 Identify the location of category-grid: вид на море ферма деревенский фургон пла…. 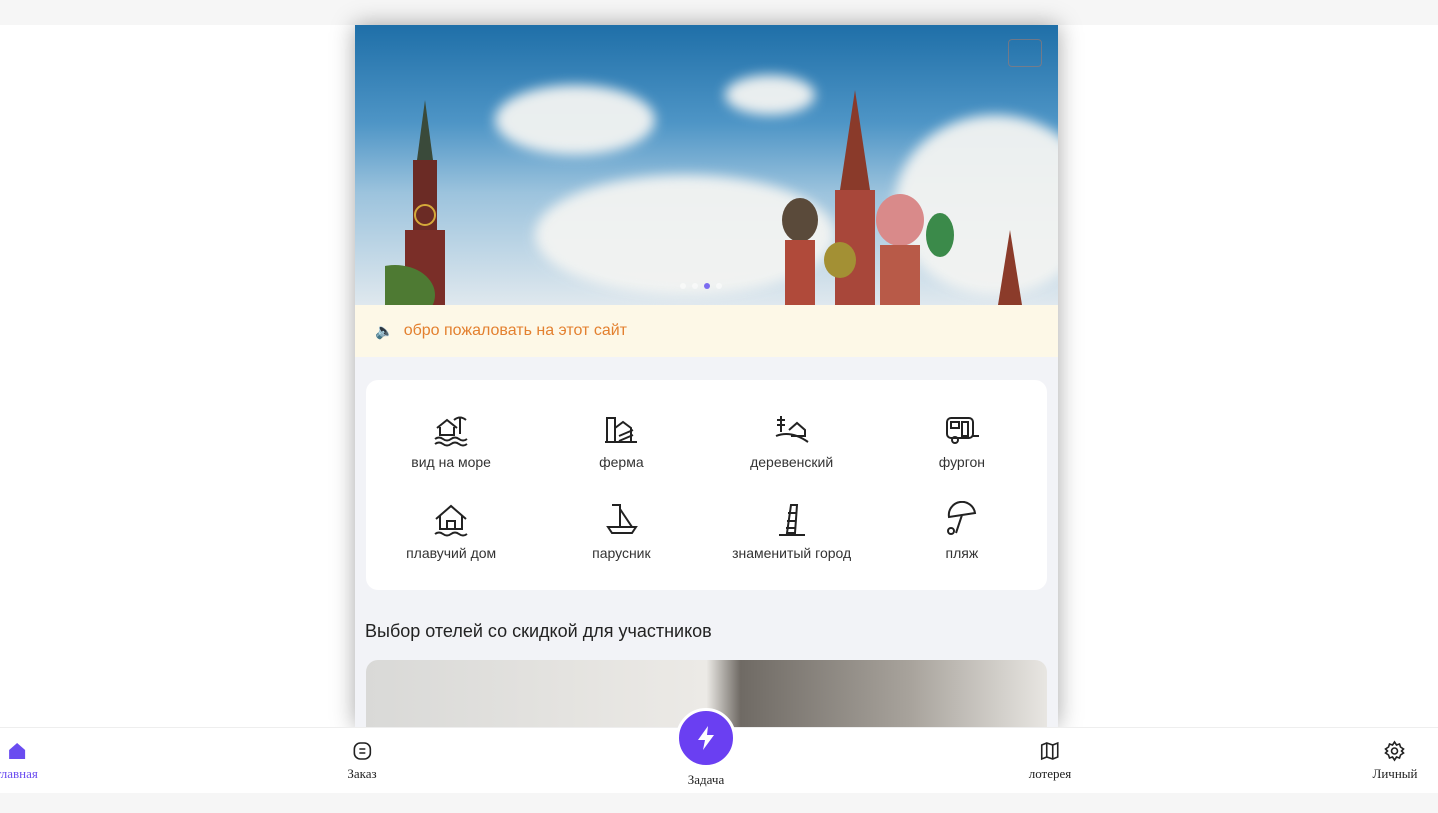
(706, 485).